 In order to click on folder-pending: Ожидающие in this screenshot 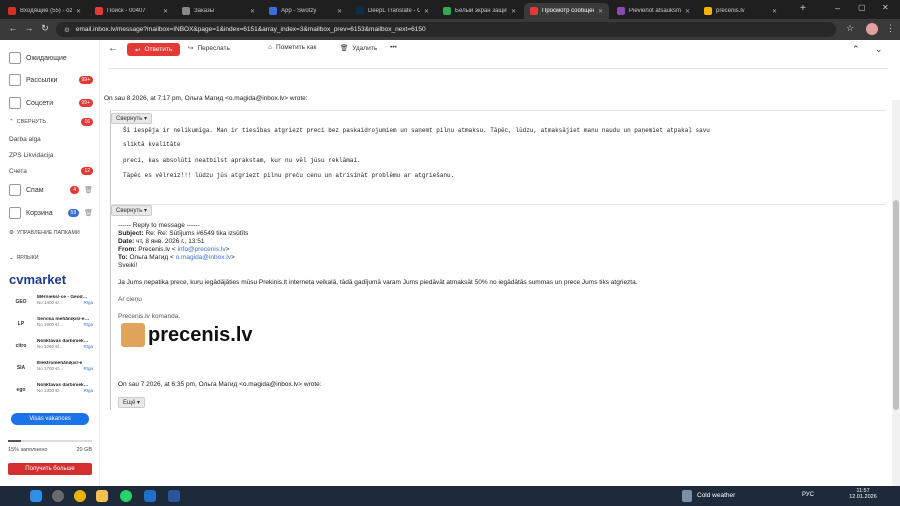, I will do `click(51, 58)`.